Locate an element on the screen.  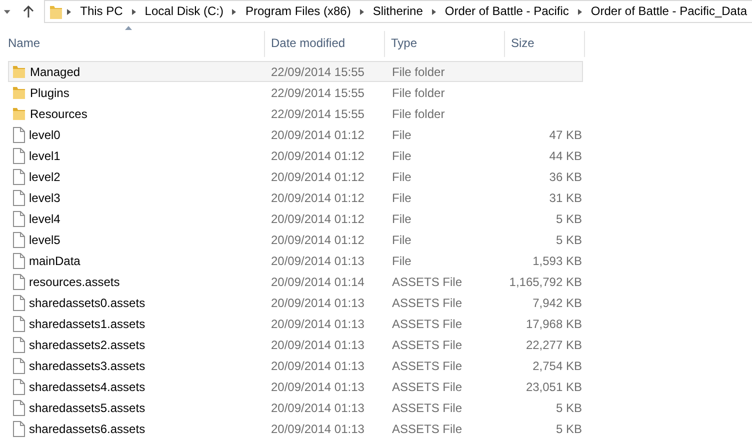
file-name: level5 is located at coordinates (44, 240).